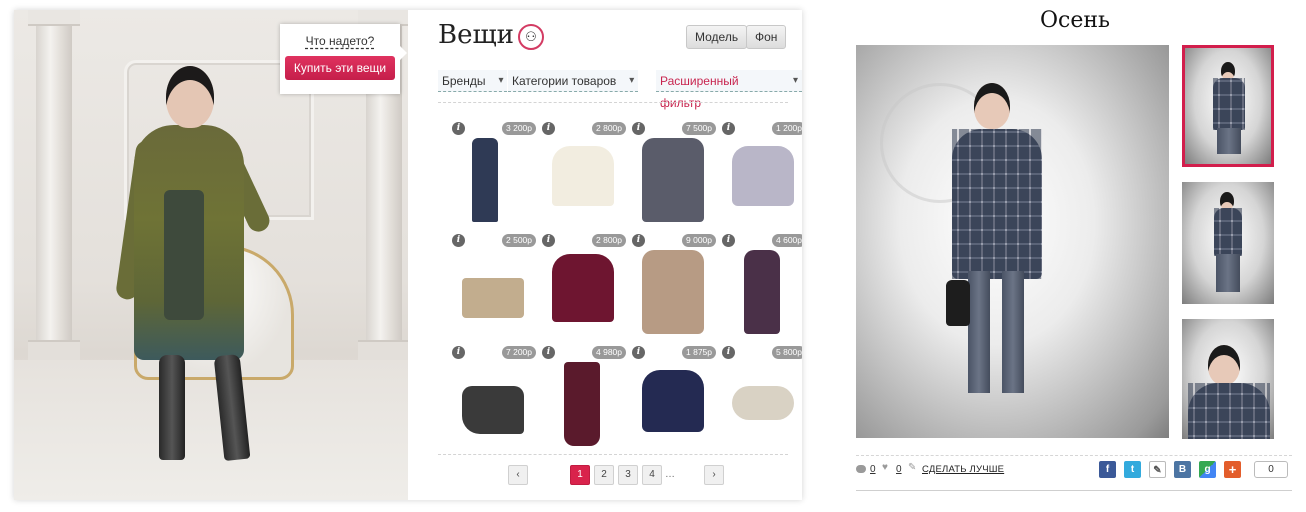  I want to click on prev-page-button: ‹, so click(518, 475).